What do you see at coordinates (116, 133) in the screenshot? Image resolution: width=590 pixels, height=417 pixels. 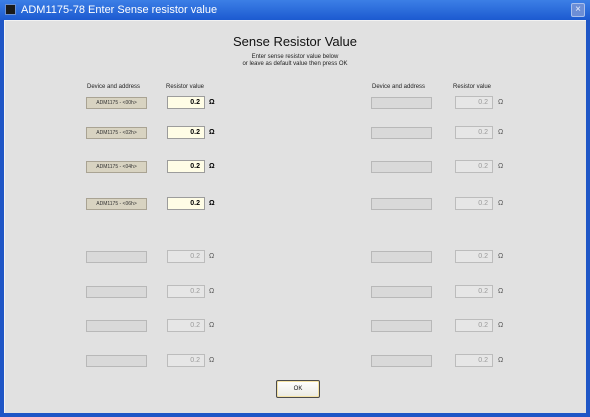 I see `left-device-address-field: ADM1175 - <02h>` at bounding box center [116, 133].